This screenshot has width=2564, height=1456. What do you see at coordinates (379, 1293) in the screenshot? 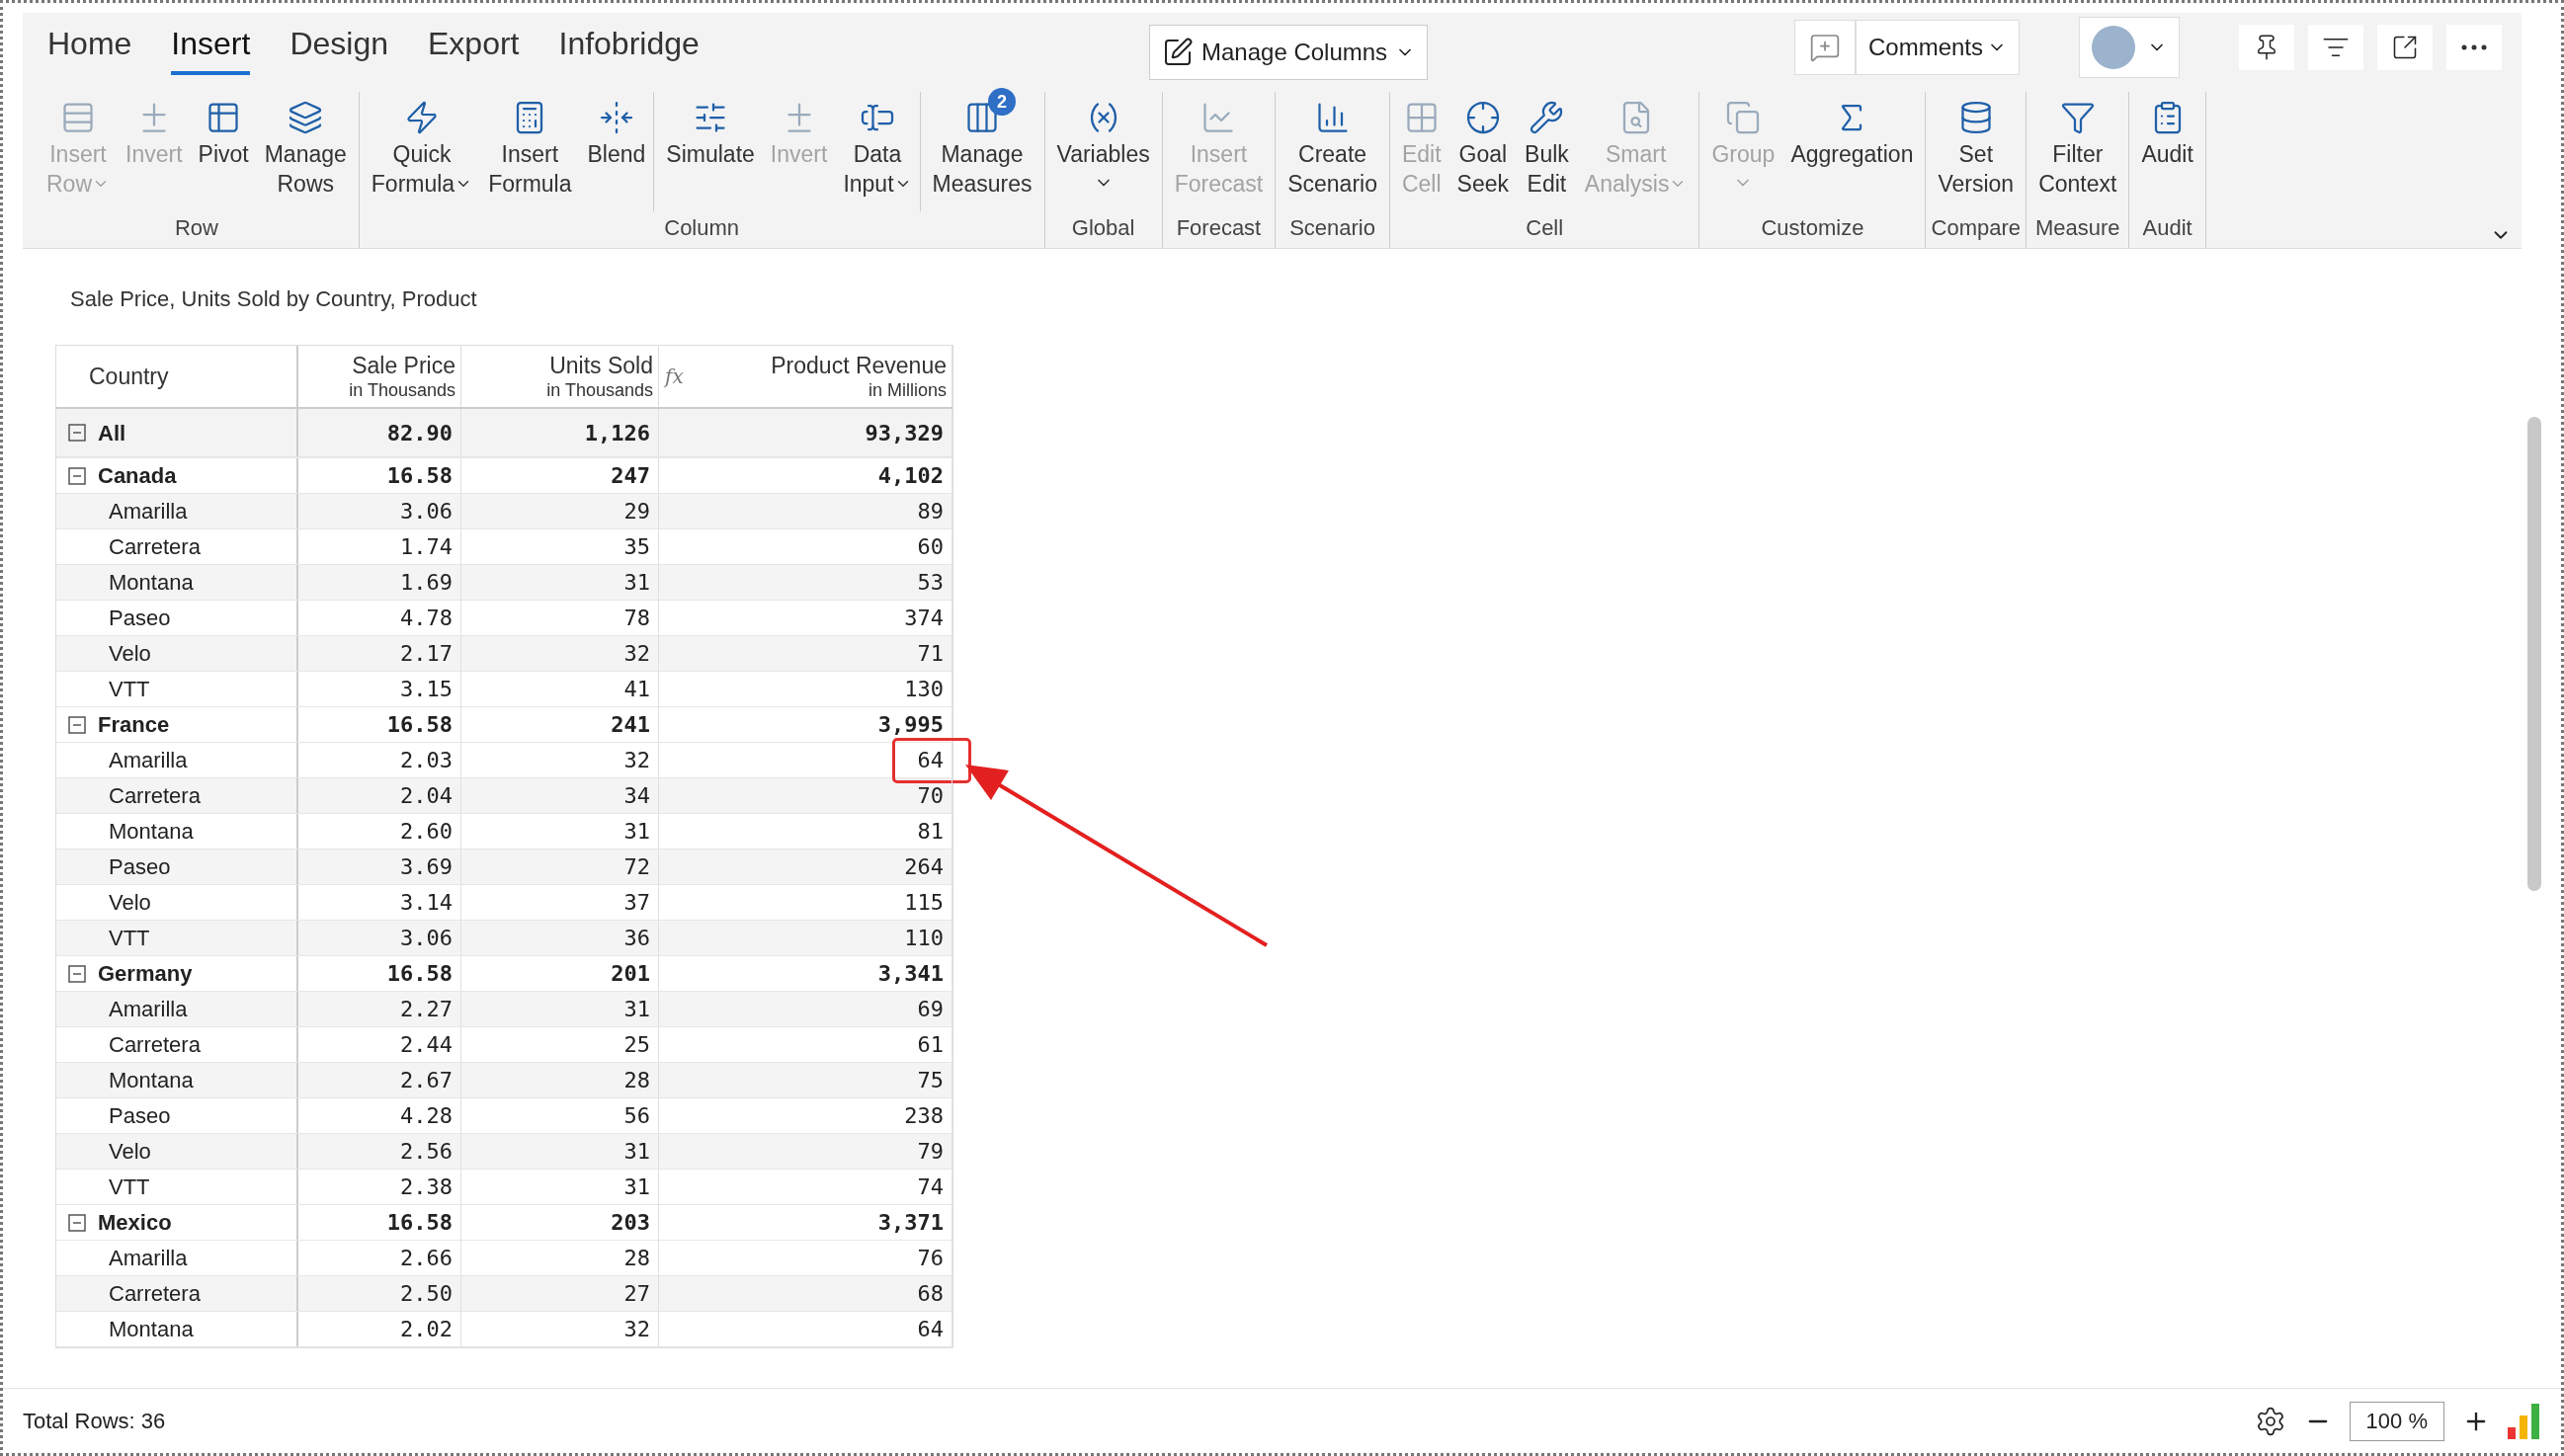
I see `table-cell: 2.50` at bounding box center [379, 1293].